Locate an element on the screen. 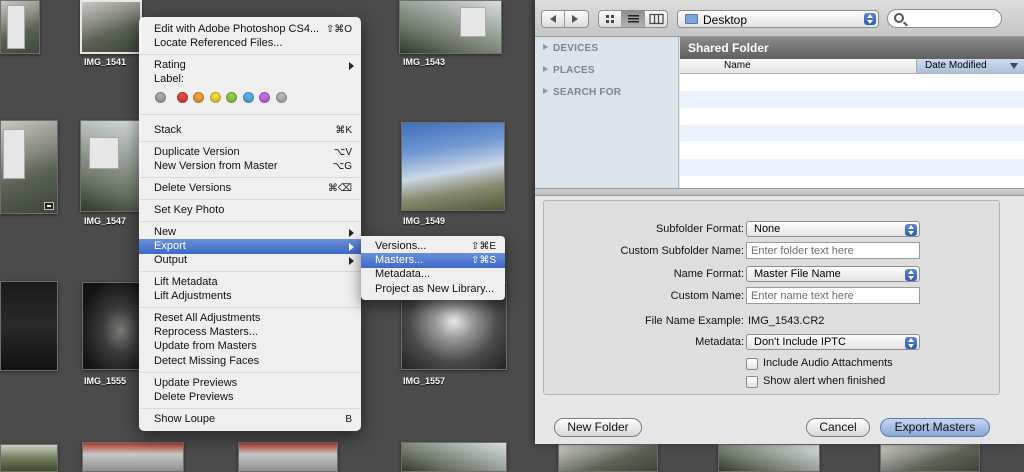 The width and height of the screenshot is (1024, 472). menu-item-set-key-photo: Set Key Photo is located at coordinates (250, 210).